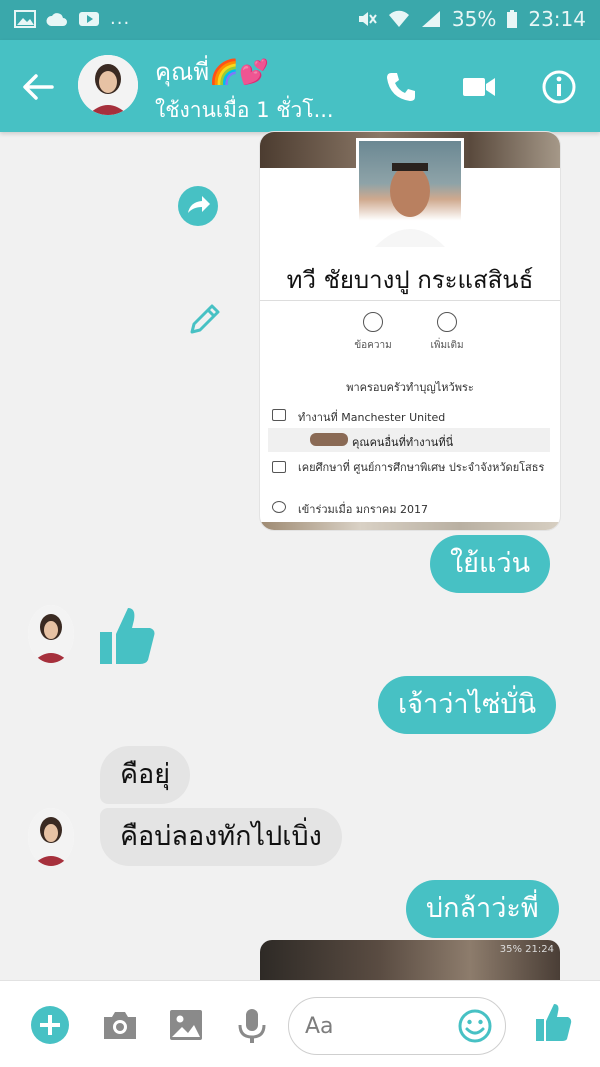  I want to click on status-bar: ... 35% 23:14, so click(300, 20).